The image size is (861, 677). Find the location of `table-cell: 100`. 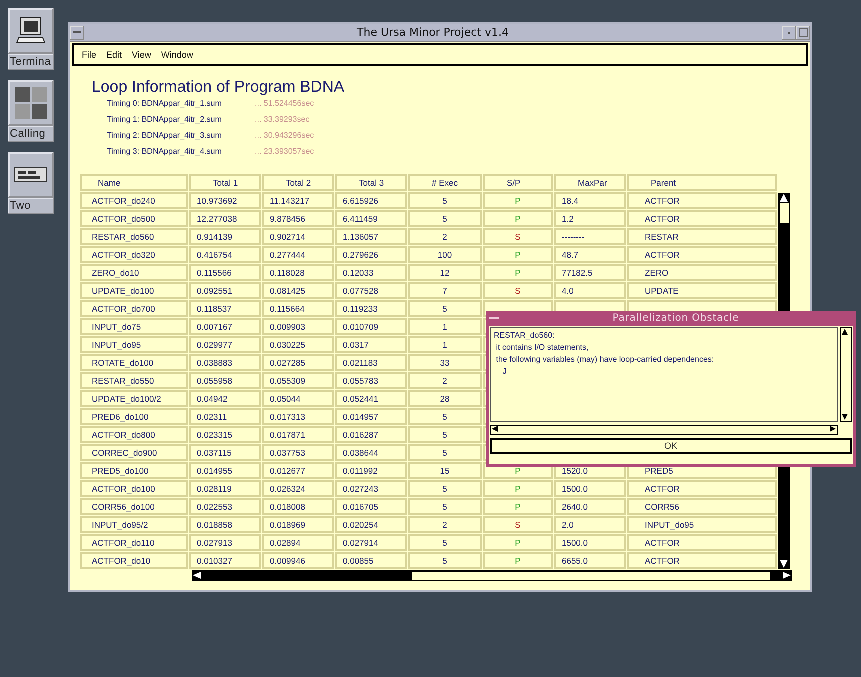

table-cell: 100 is located at coordinates (445, 254).